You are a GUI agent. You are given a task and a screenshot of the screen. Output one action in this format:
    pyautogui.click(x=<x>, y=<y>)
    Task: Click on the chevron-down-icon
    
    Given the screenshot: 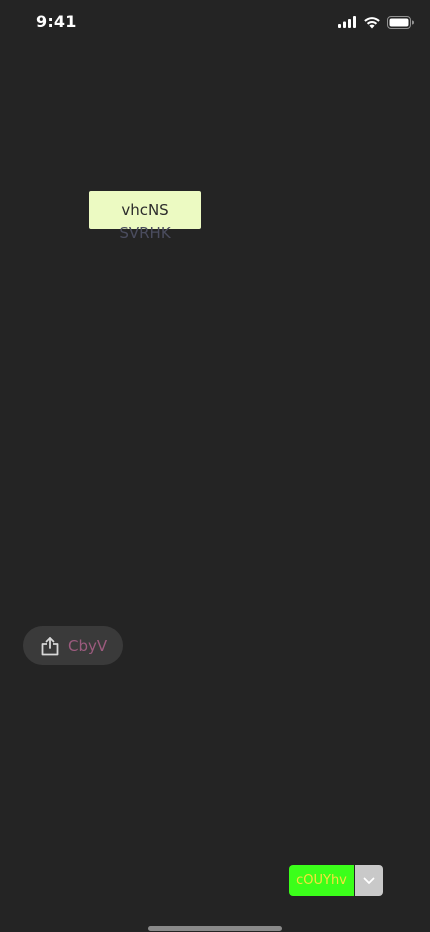 What is the action you would take?
    pyautogui.click(x=369, y=880)
    